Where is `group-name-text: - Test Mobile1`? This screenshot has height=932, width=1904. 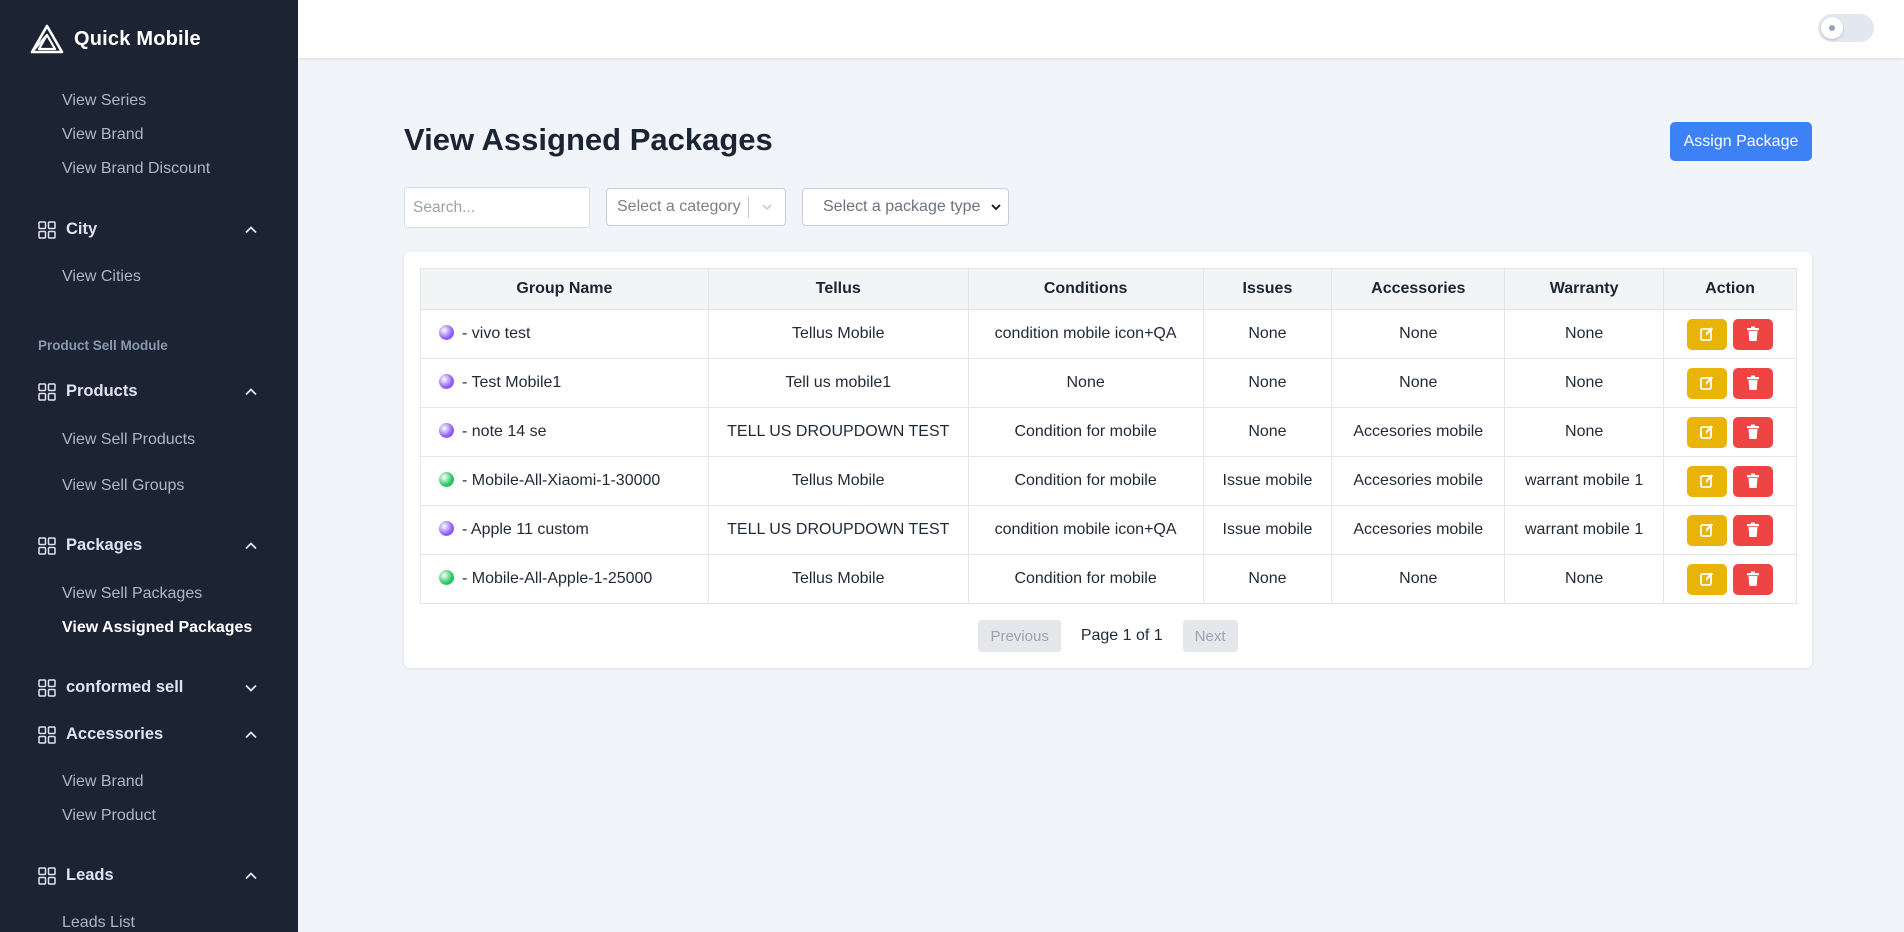 group-name-text: - Test Mobile1 is located at coordinates (512, 382).